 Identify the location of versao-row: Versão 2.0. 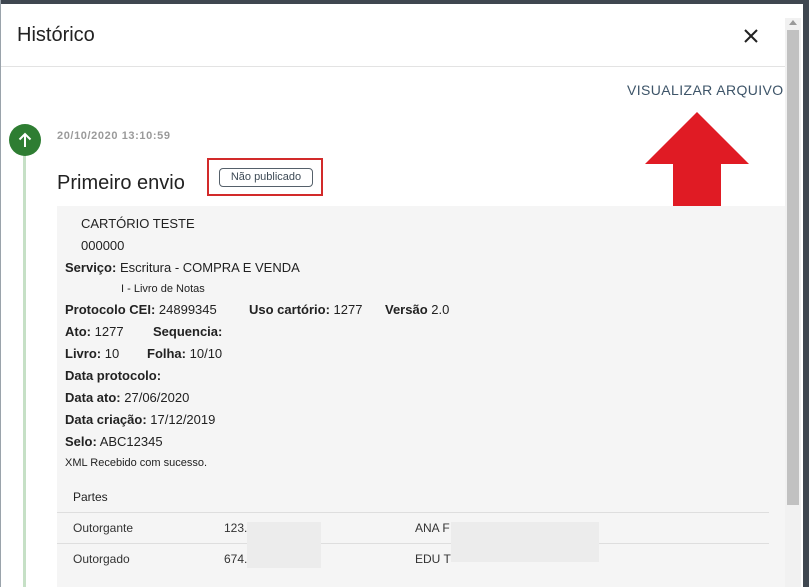
(417, 309).